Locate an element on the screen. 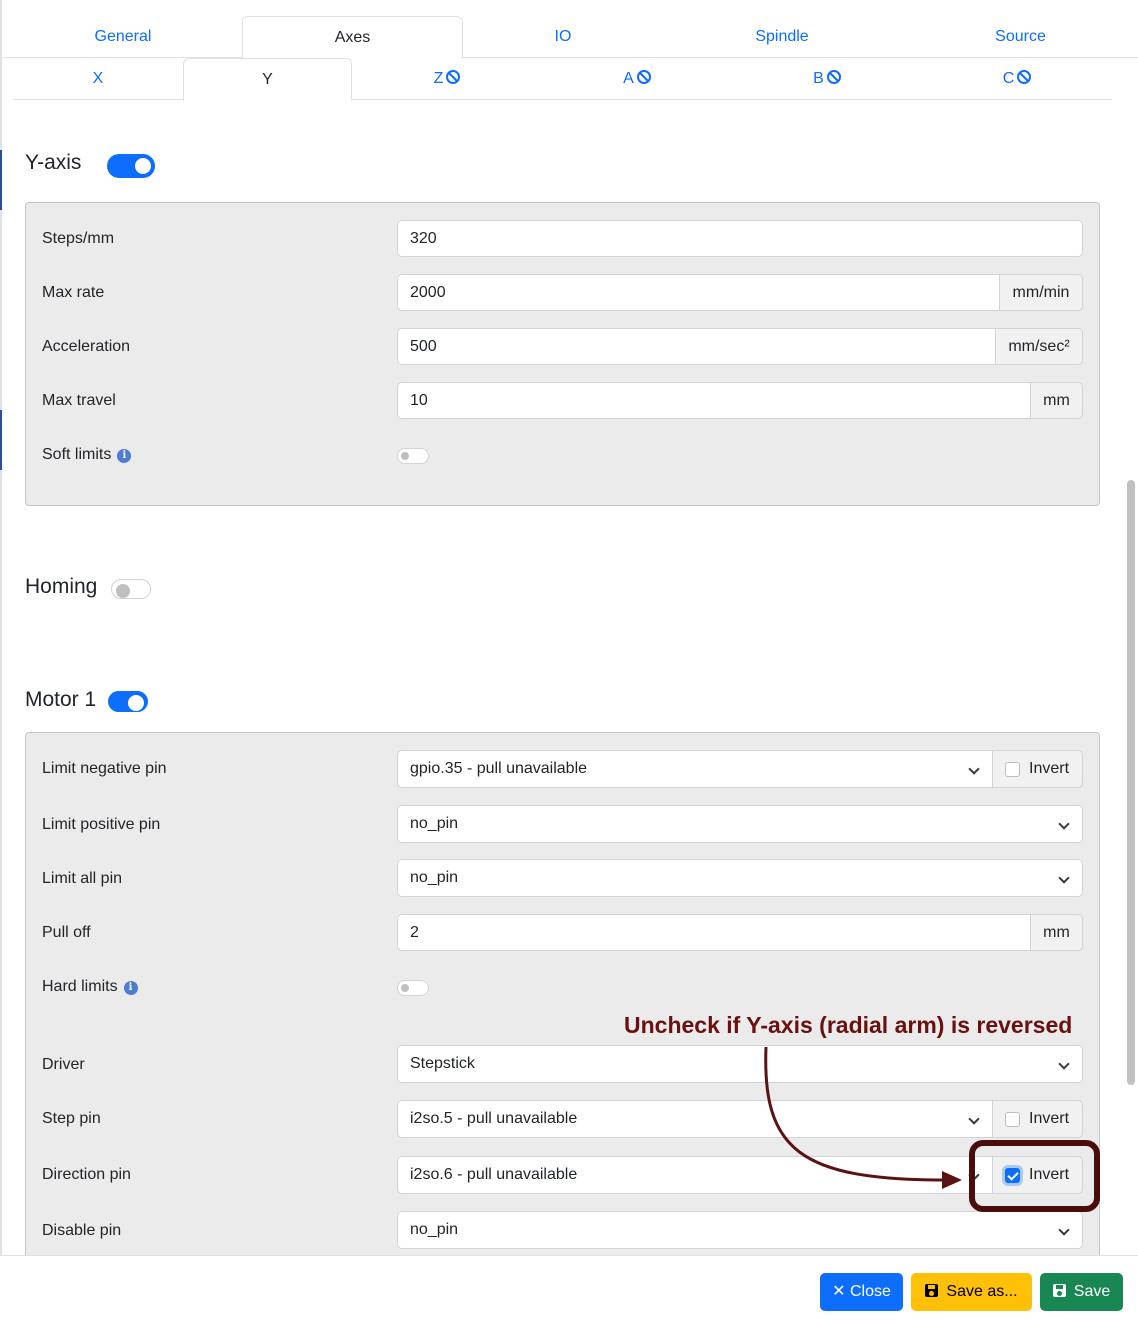 Image resolution: width=1138 pixels, height=1325 pixels. tab-axis-x-label: X is located at coordinates (98, 78).